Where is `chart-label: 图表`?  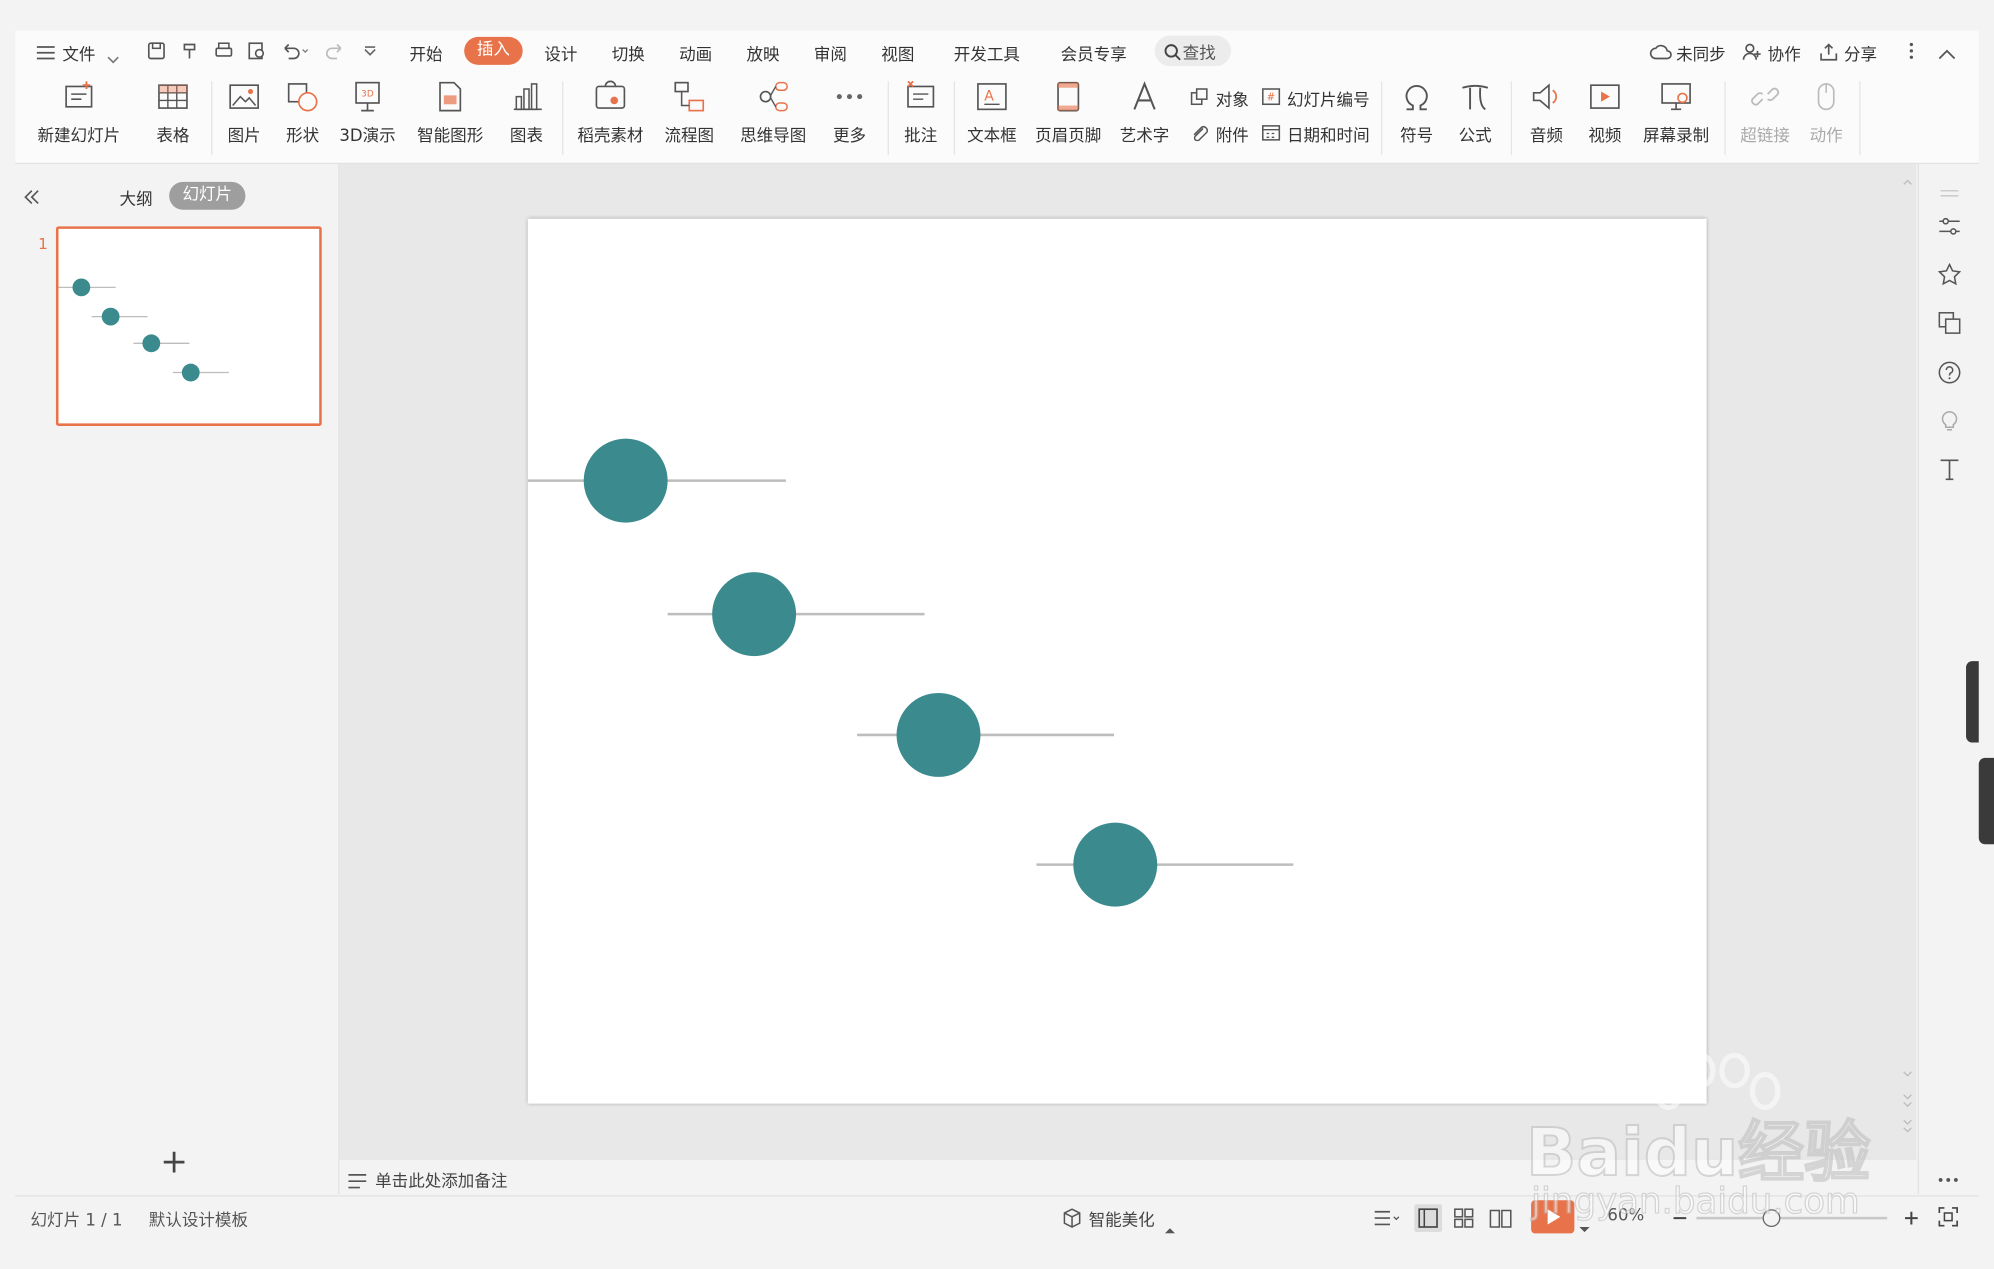
chart-label: 图表 is located at coordinates (526, 137).